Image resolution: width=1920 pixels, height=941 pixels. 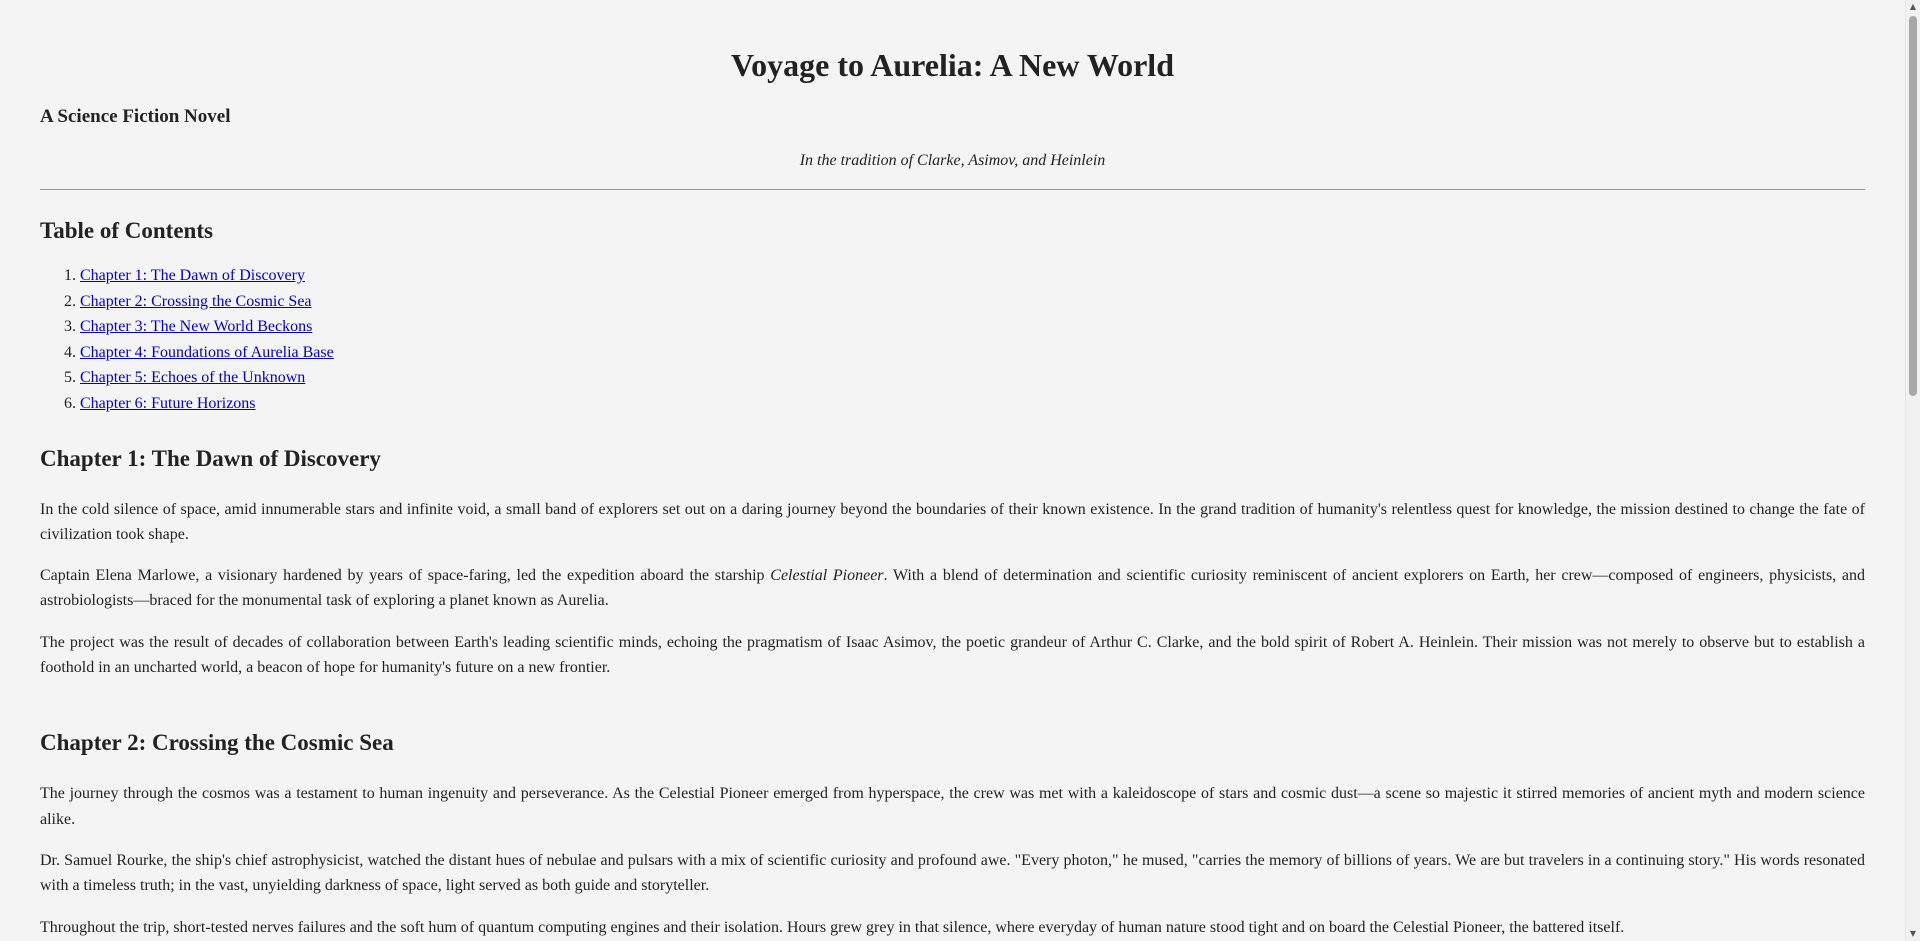 I want to click on toc-item: Chapter 2: Crossing the Cosmic Sea, so click(x=972, y=302).